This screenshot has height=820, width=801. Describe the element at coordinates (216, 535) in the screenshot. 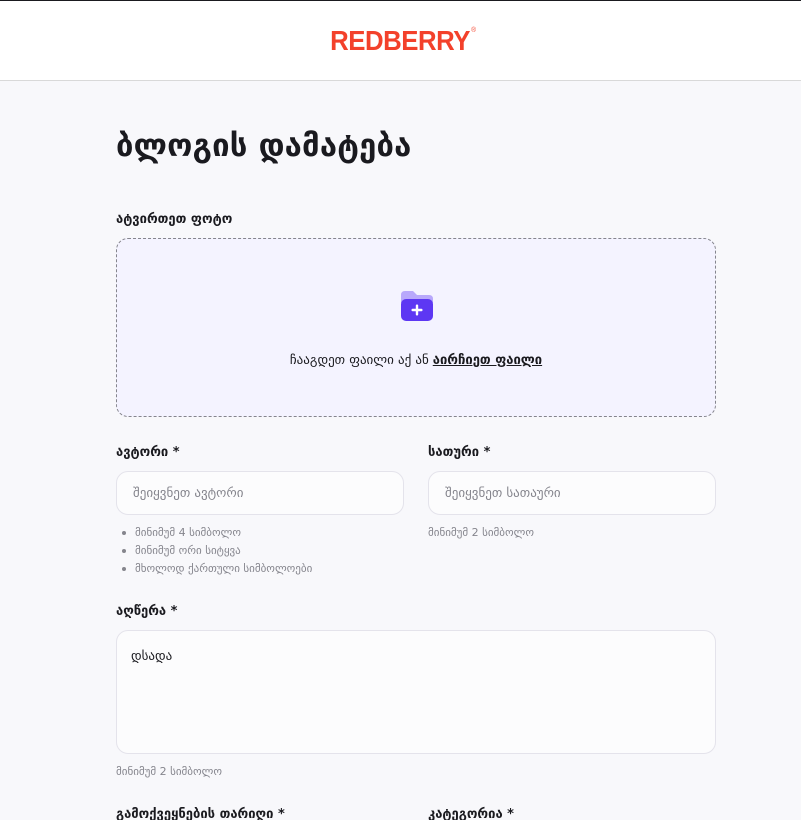

I see `author-hint-min-chars: მინიმუმ 4 სიმბოლო` at that location.